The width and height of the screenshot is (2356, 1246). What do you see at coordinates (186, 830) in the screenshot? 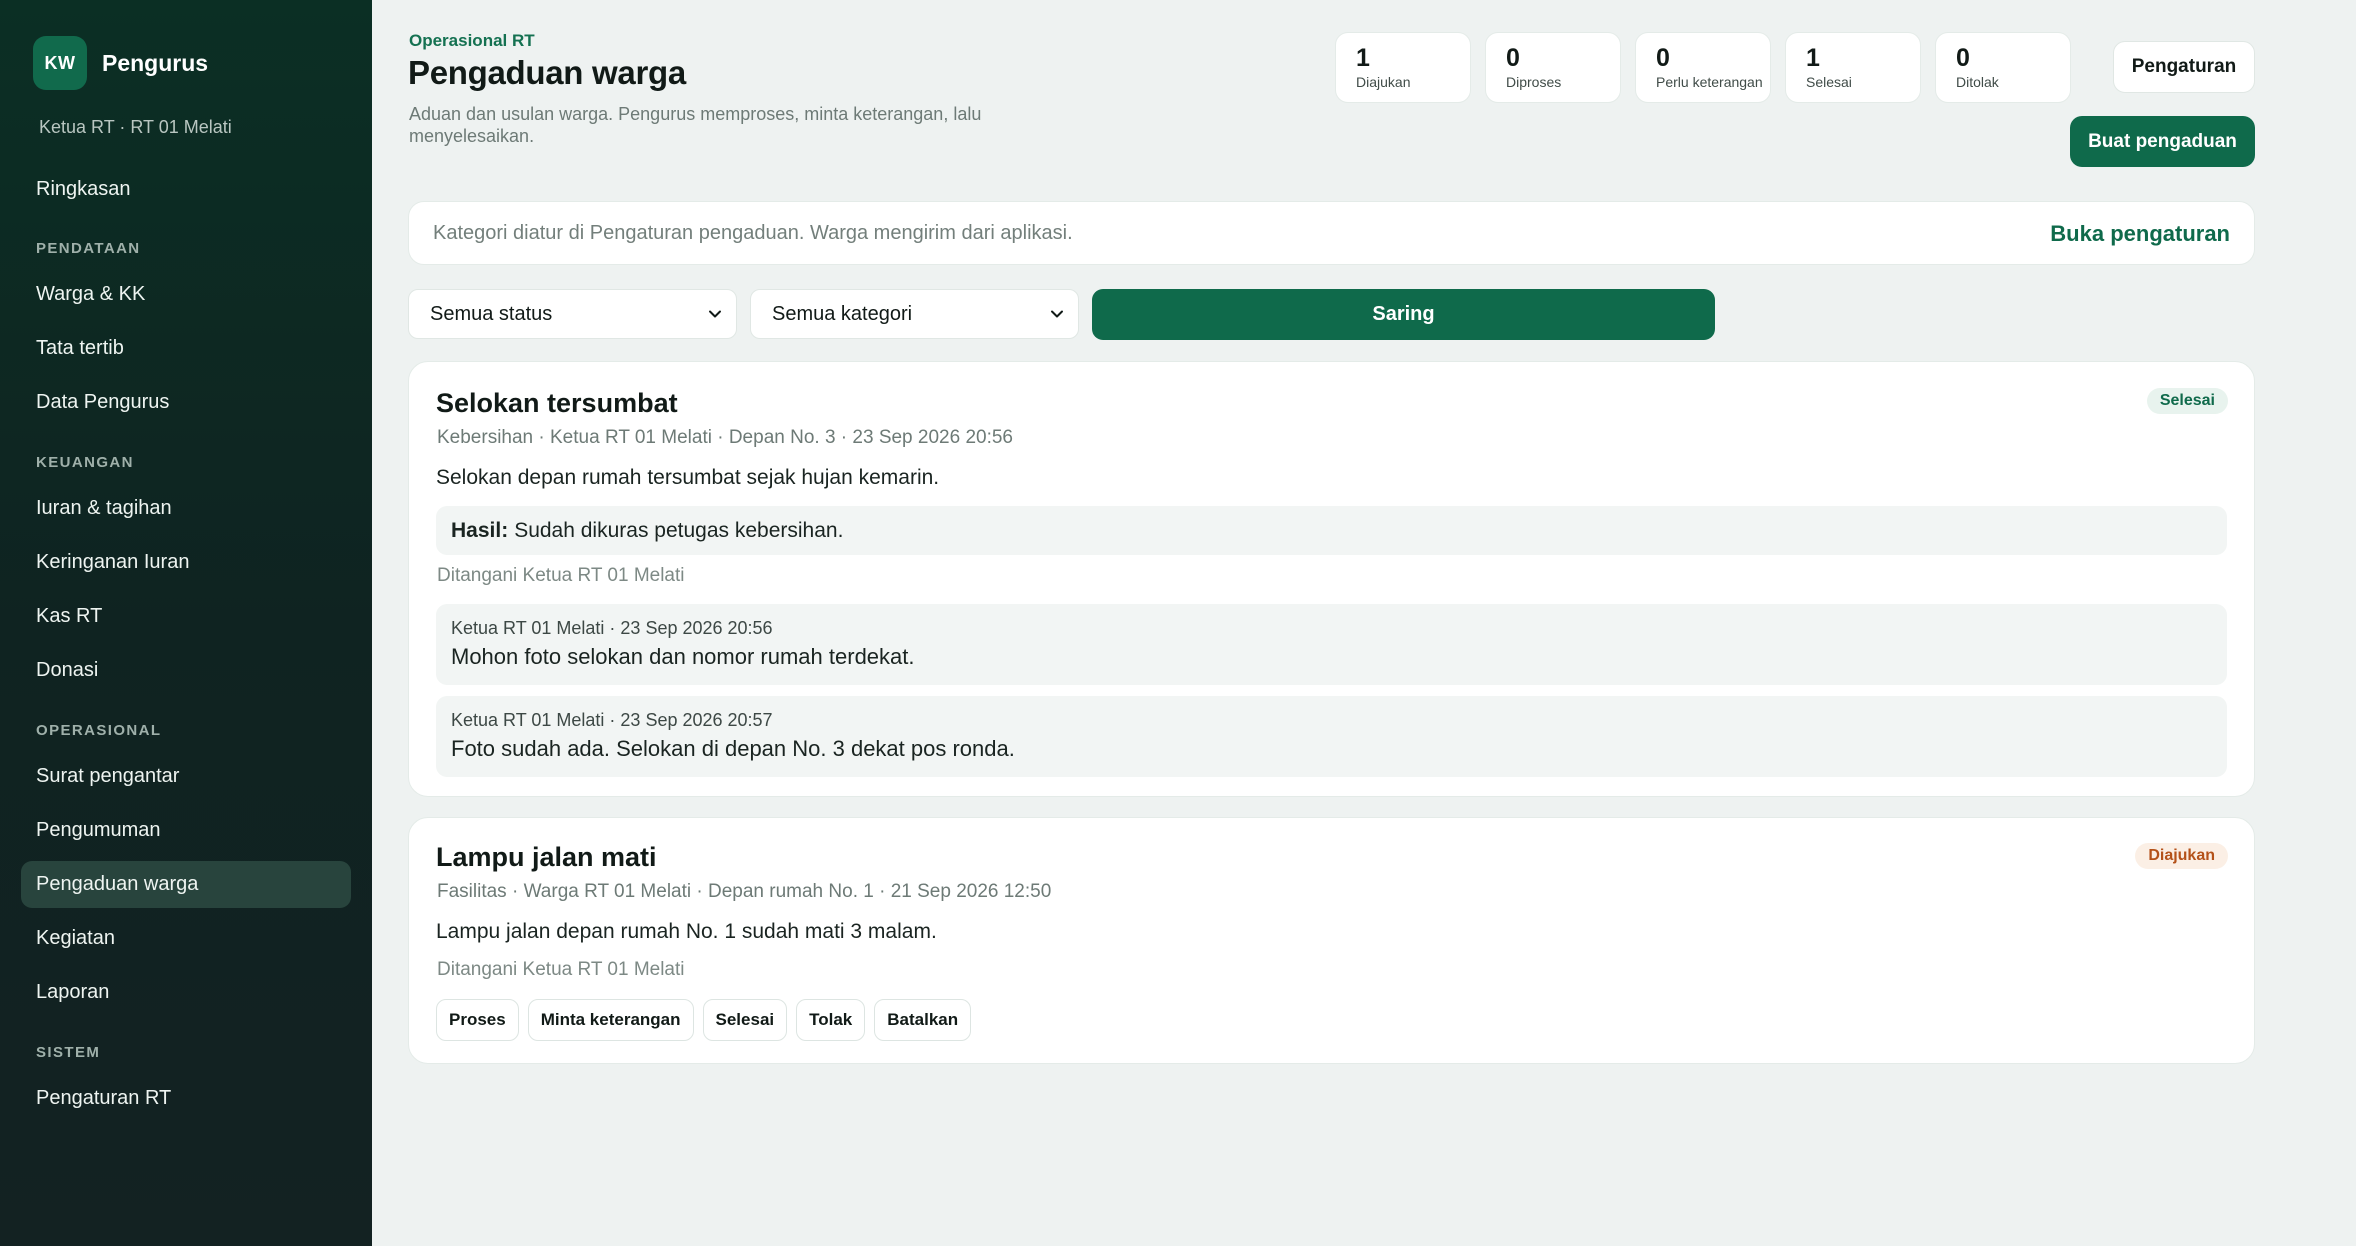
I see `sidebar-item-pengumuman: Pengumuman` at bounding box center [186, 830].